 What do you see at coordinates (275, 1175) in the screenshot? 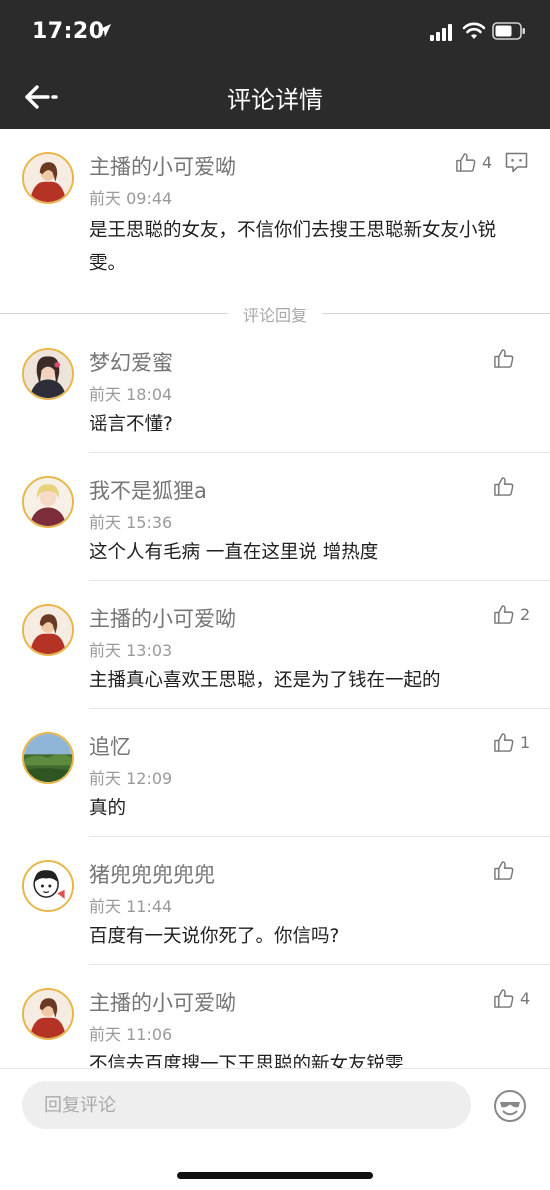
I see `home-indicator` at bounding box center [275, 1175].